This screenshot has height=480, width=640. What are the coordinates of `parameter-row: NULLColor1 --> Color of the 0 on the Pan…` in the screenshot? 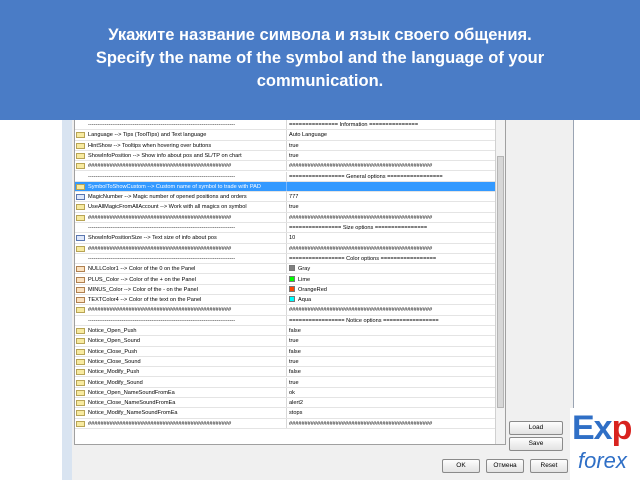 It's located at (285, 269).